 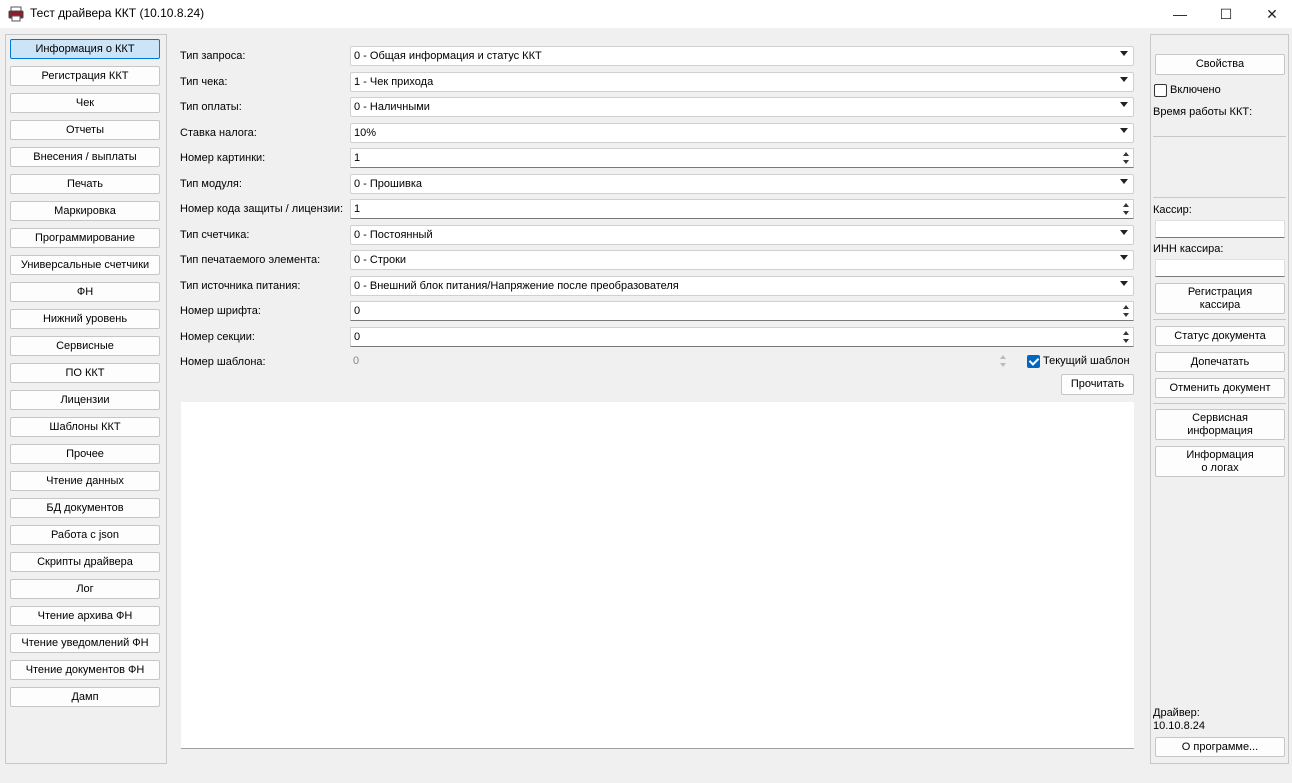 What do you see at coordinates (1097, 384) in the screenshot?
I see `read-button: Прочитать` at bounding box center [1097, 384].